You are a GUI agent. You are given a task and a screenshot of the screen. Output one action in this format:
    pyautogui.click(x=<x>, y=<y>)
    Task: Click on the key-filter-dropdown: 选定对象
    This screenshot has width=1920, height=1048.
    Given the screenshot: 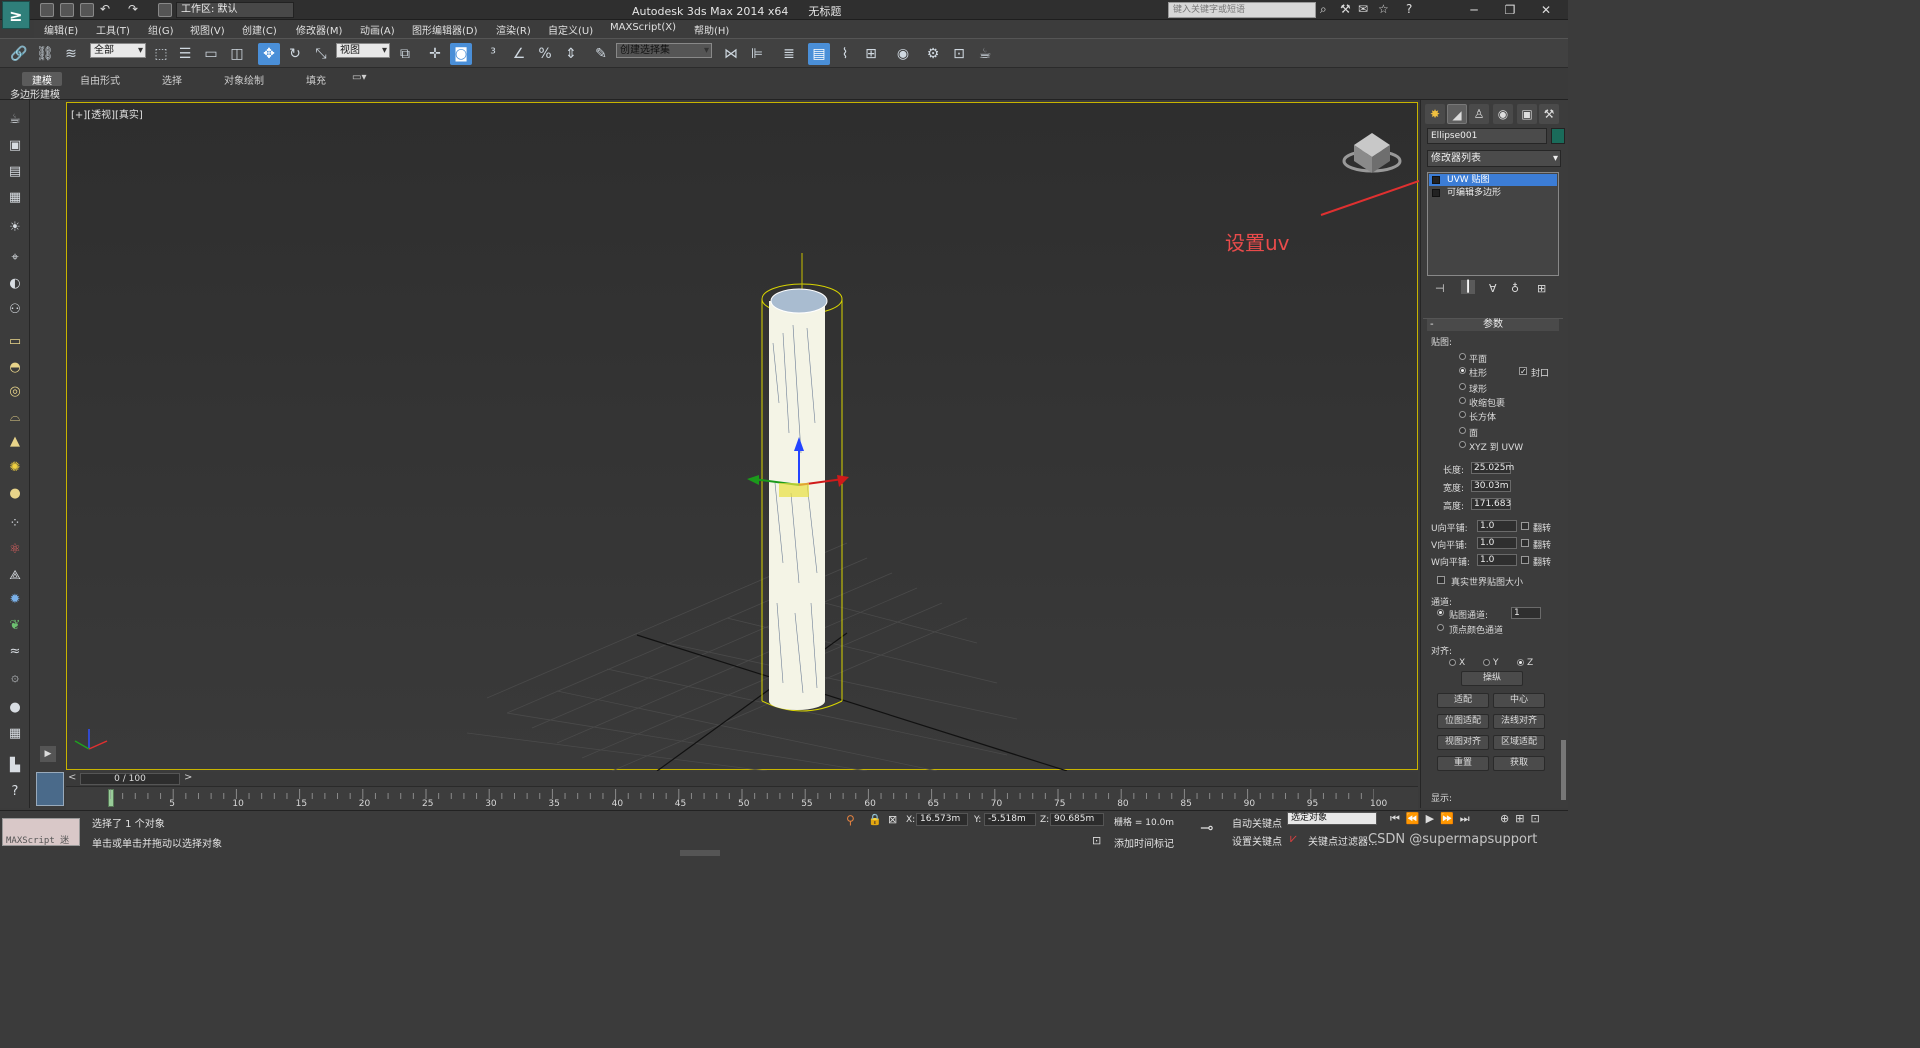 What is the action you would take?
    pyautogui.click(x=1332, y=818)
    